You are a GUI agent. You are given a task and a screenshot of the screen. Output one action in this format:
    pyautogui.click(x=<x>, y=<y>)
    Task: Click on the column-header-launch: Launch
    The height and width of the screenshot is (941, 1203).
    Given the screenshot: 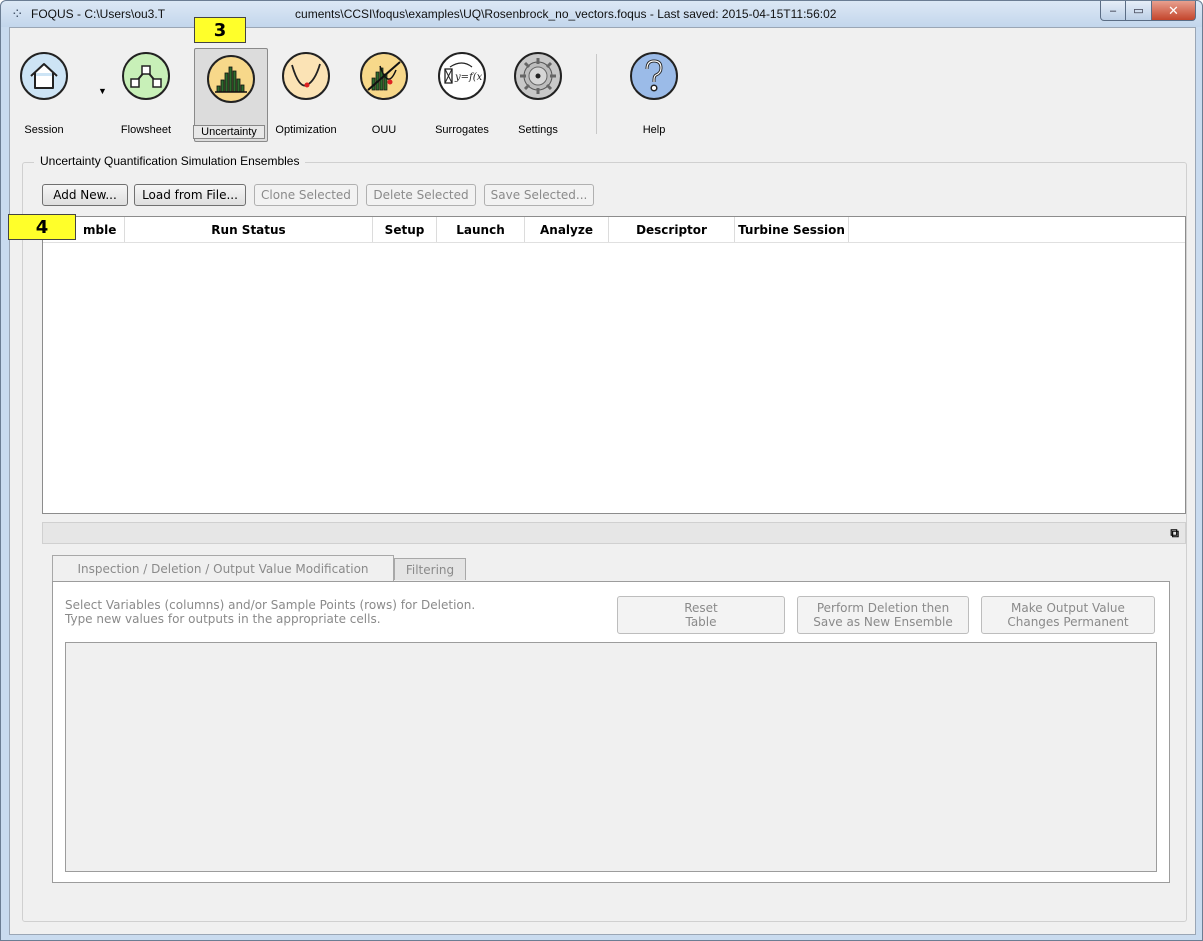 What is the action you would take?
    pyautogui.click(x=481, y=229)
    